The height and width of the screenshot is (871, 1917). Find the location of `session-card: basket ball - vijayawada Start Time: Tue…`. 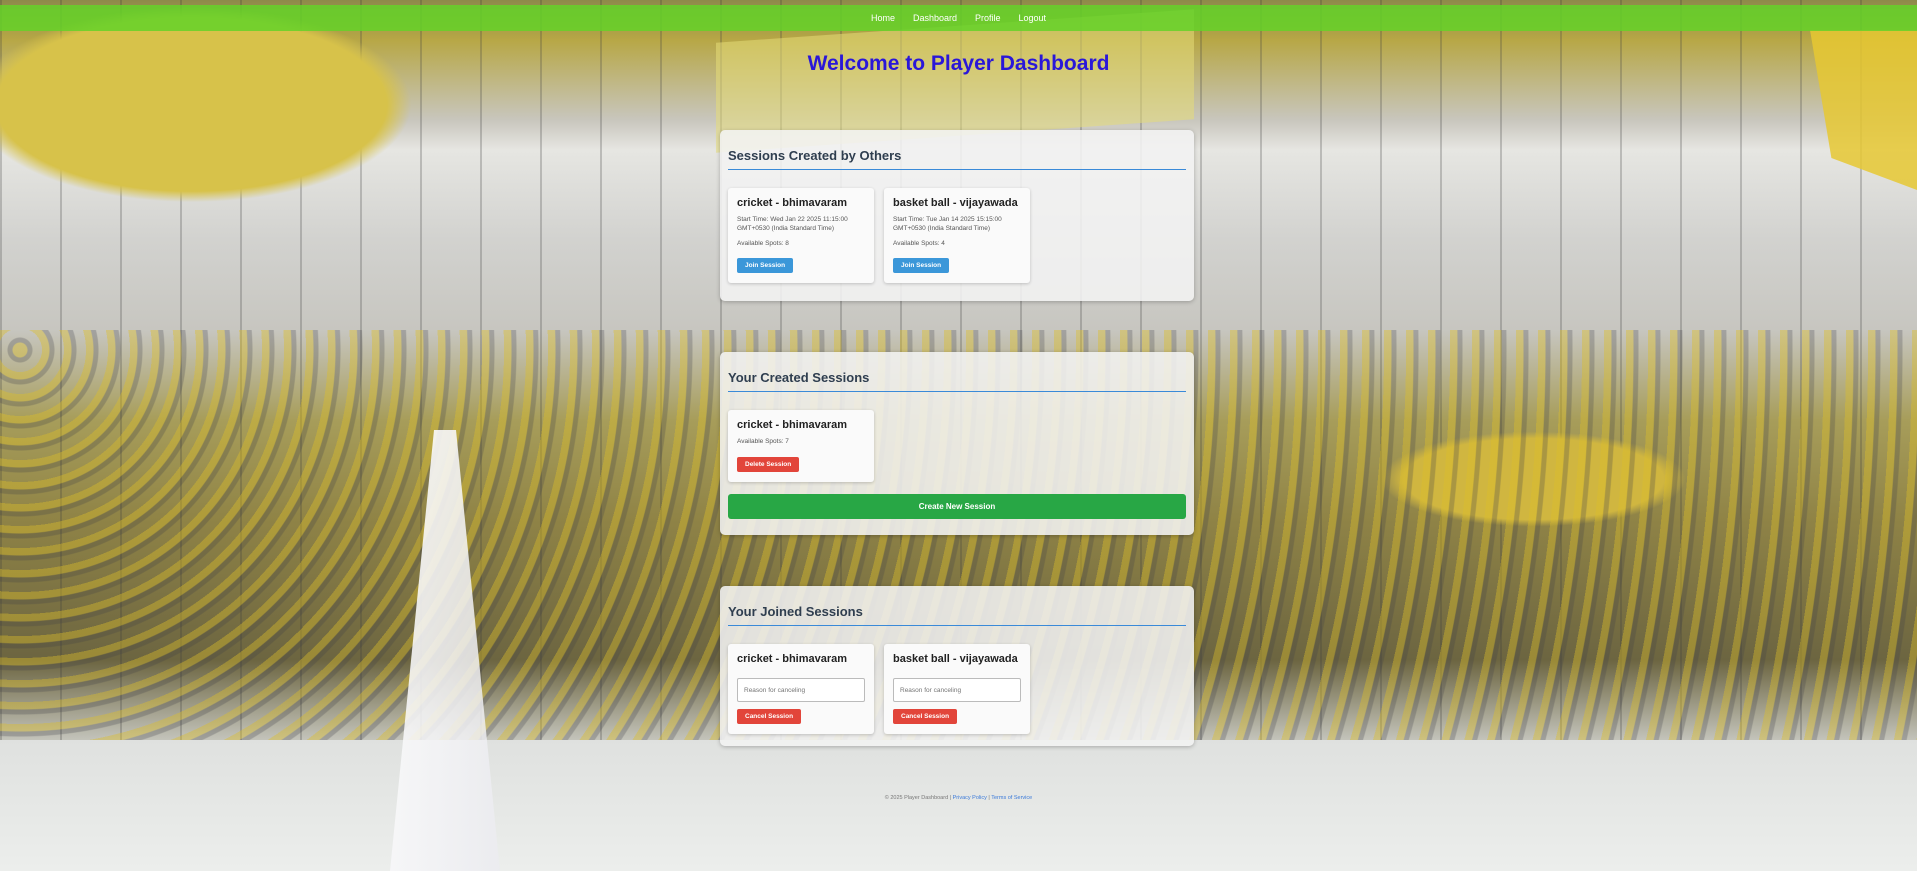

session-card: basket ball - vijayawada Start Time: Tue… is located at coordinates (957, 236).